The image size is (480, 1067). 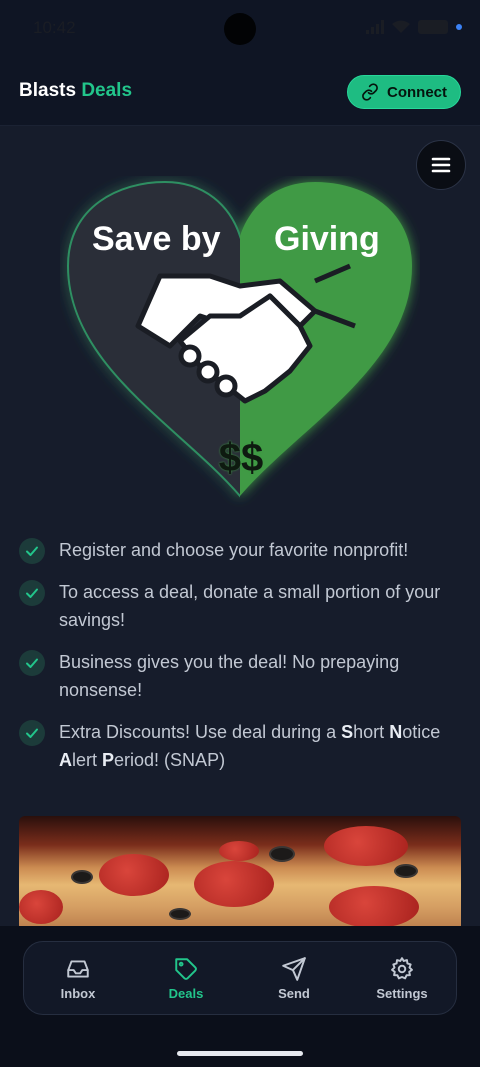 I want to click on hero-text-right: Giving, so click(x=327, y=239).